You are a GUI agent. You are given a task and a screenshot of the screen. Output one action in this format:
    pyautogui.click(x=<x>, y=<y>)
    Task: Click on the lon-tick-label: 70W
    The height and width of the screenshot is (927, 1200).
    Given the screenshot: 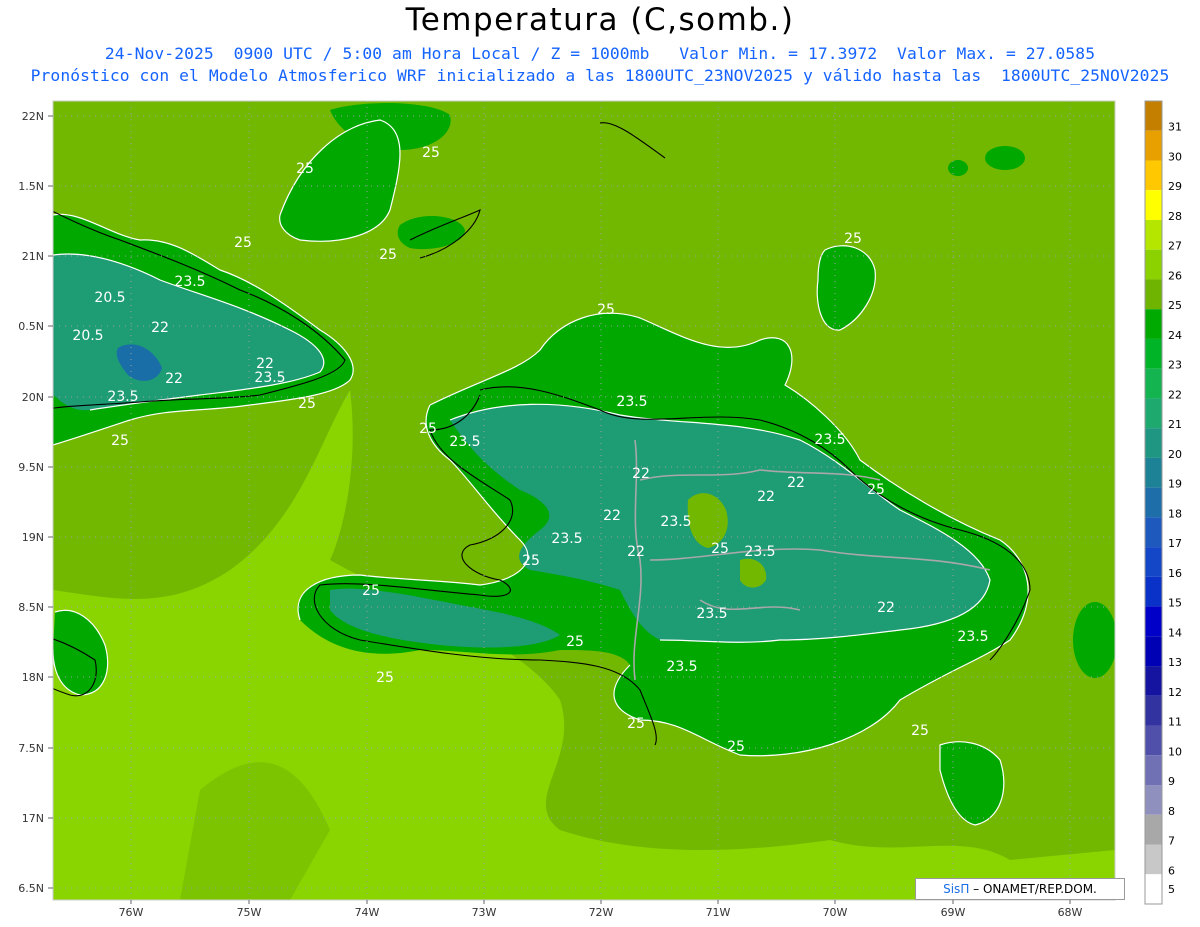 What is the action you would take?
    pyautogui.click(x=835, y=912)
    